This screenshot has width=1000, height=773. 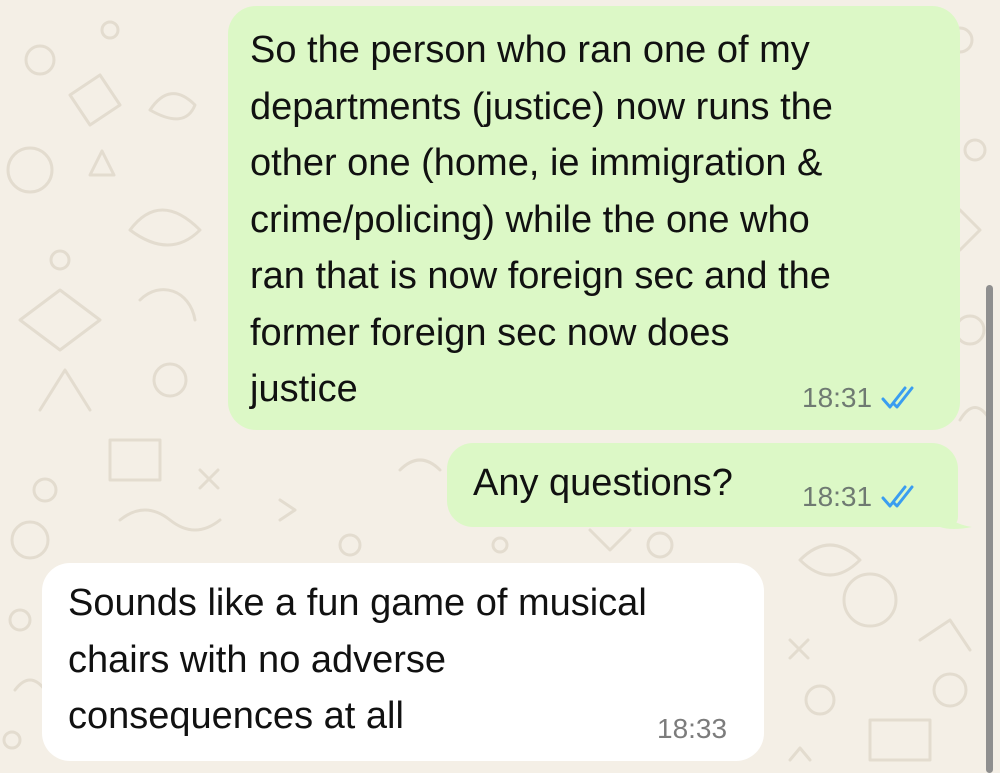 I want to click on message-bubble-outgoing: Any questions? 18:31, so click(x=702, y=485).